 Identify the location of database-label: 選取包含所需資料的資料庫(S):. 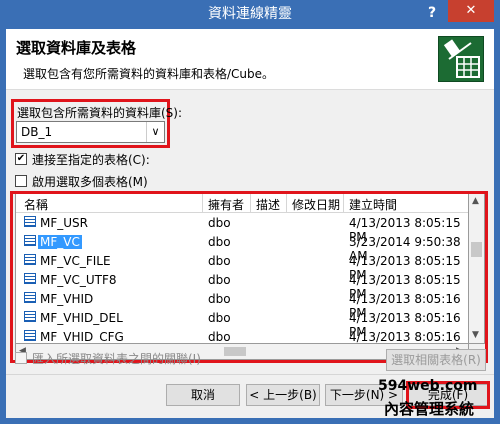
(100, 113).